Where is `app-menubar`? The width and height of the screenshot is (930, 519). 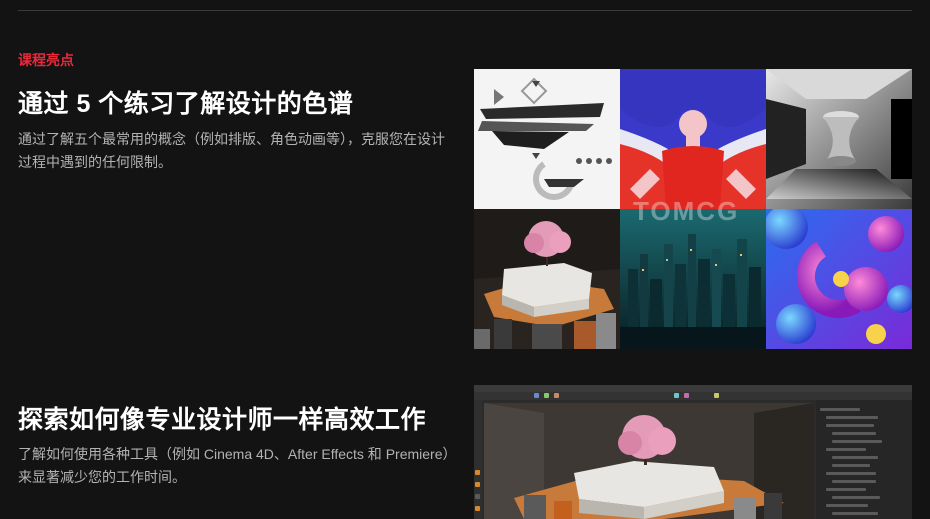 app-menubar is located at coordinates (693, 388).